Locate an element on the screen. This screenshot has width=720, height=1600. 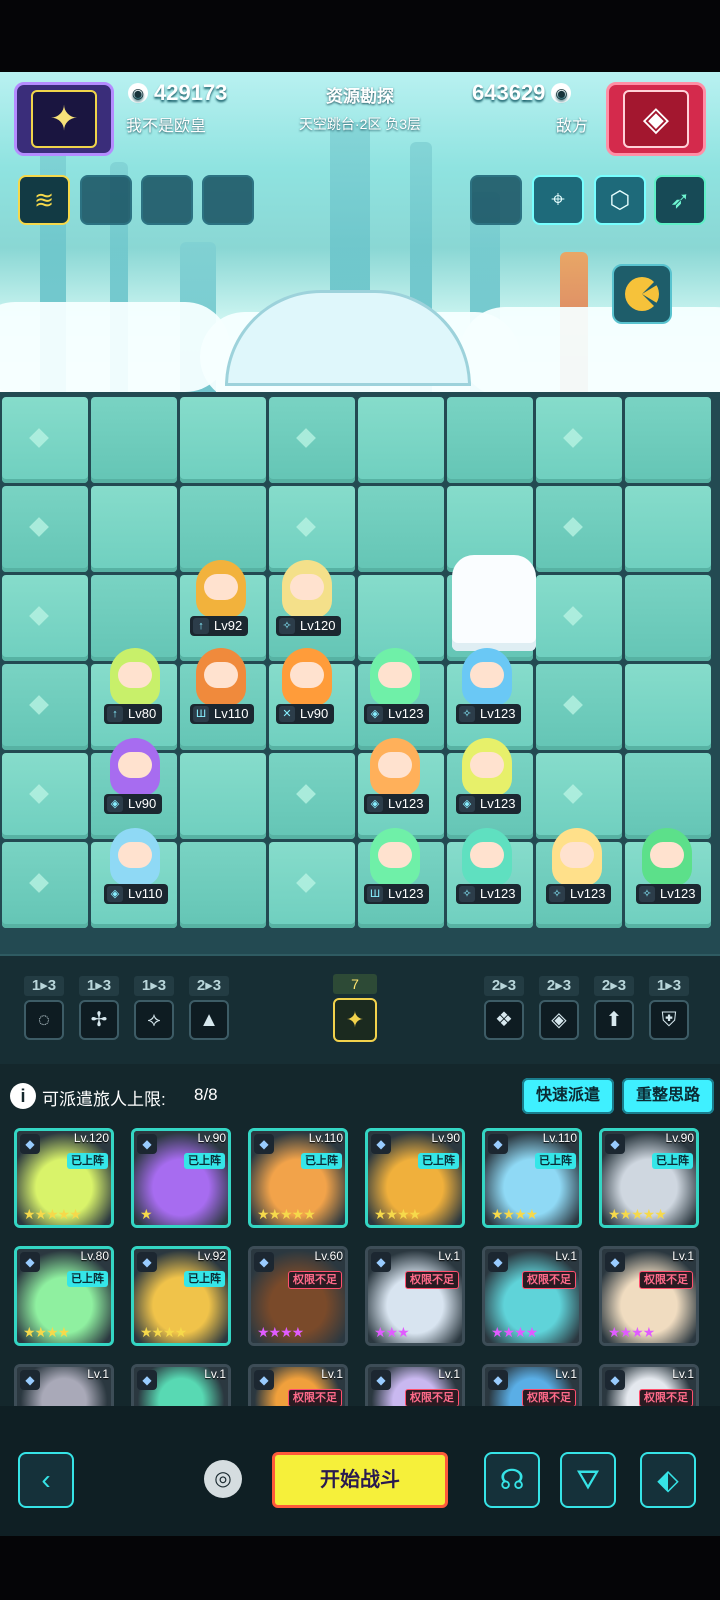
synergy-item: 1▸3 ⟡ is located at coordinates (154, 1008).